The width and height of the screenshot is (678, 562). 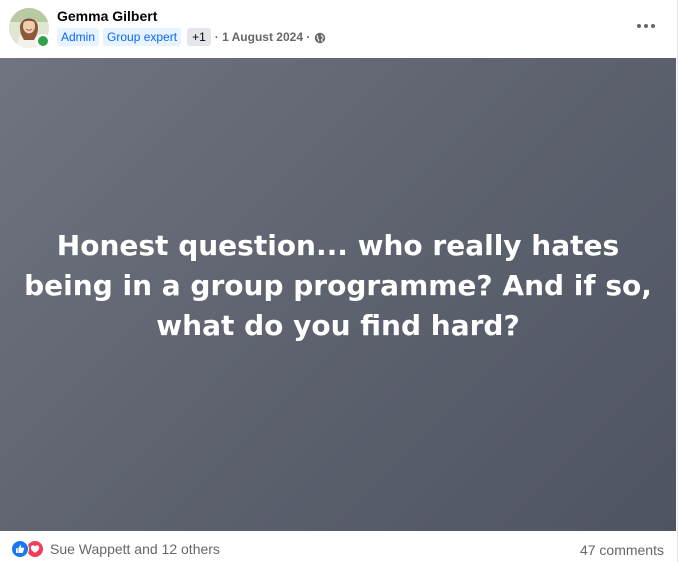 I want to click on comments-count: 47 comments, so click(x=622, y=550).